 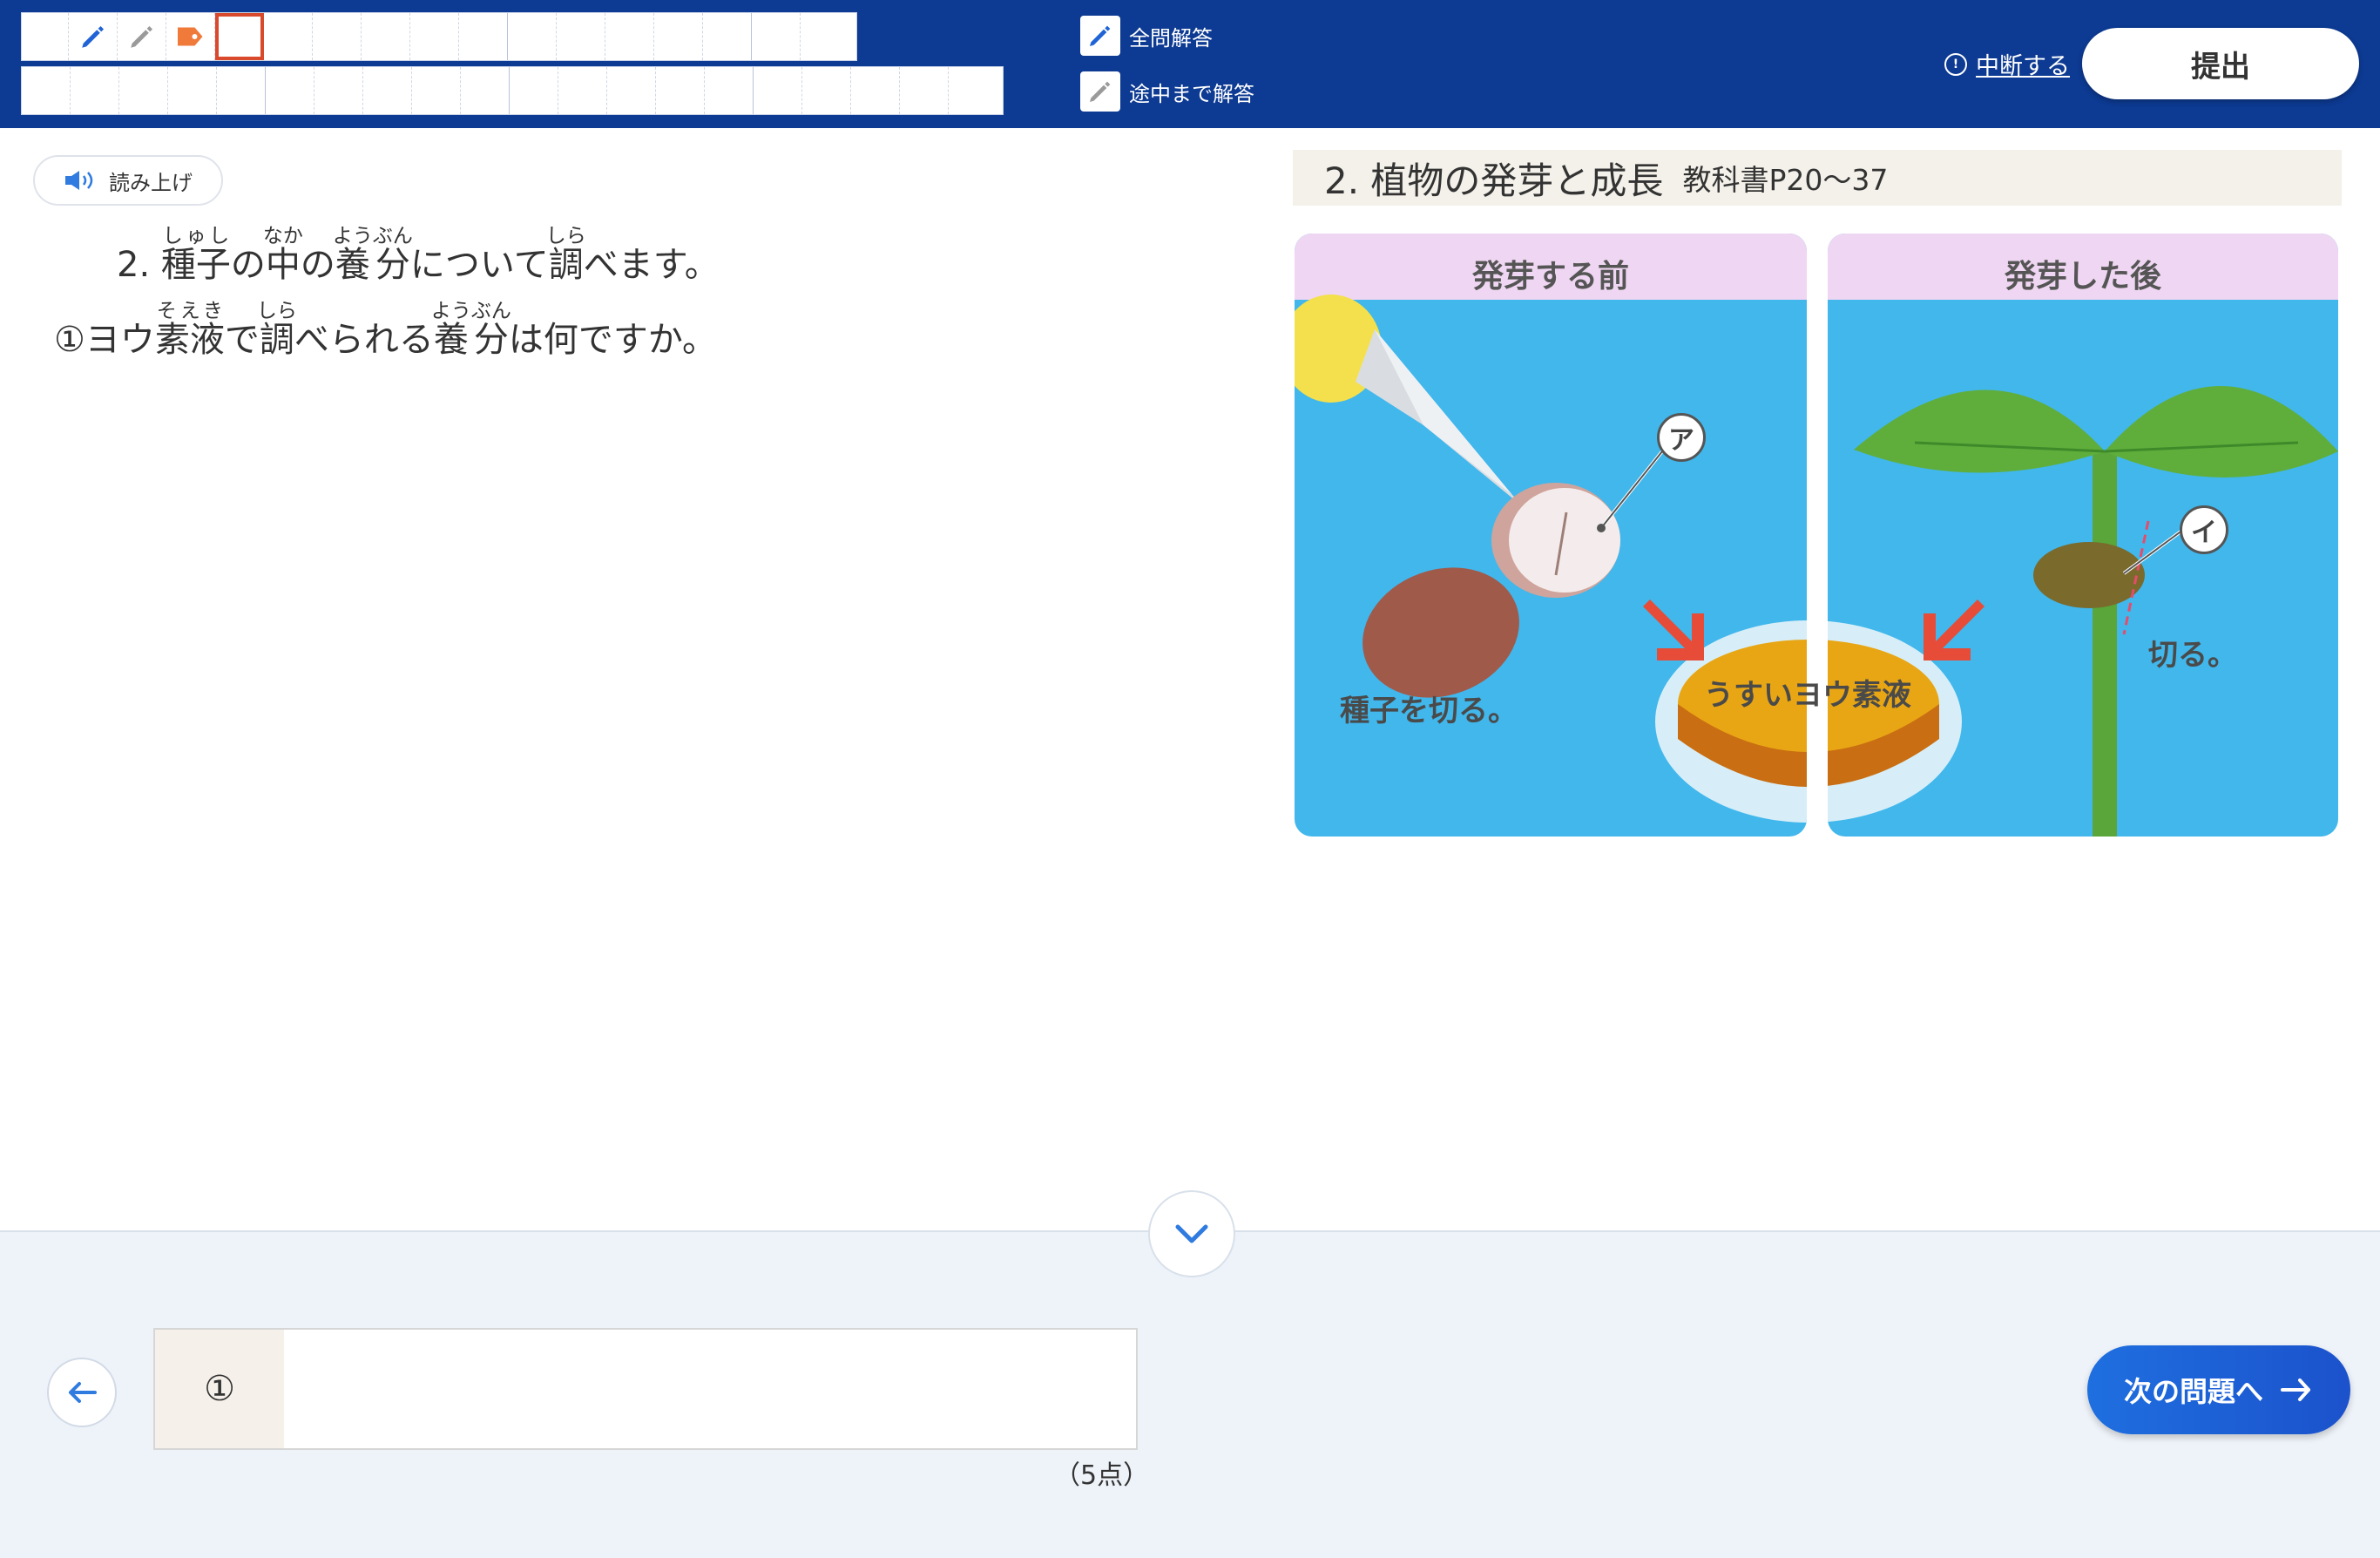 I want to click on cut-seed-caption: 種子を切る。, so click(x=1429, y=711).